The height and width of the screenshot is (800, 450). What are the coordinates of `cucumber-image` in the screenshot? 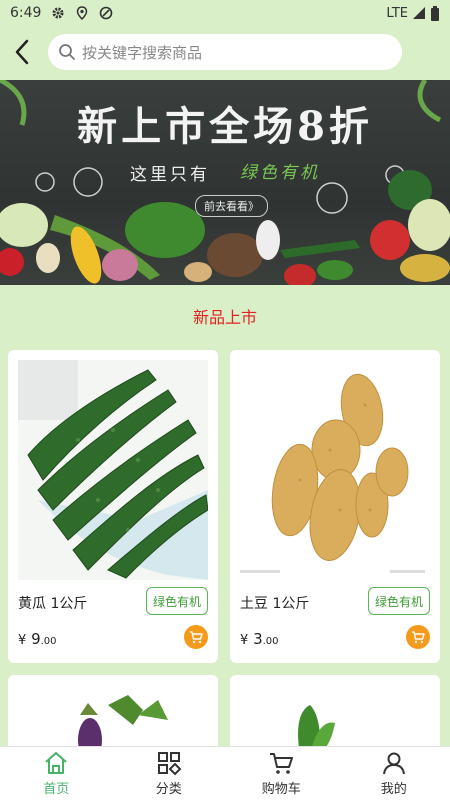 It's located at (113, 470).